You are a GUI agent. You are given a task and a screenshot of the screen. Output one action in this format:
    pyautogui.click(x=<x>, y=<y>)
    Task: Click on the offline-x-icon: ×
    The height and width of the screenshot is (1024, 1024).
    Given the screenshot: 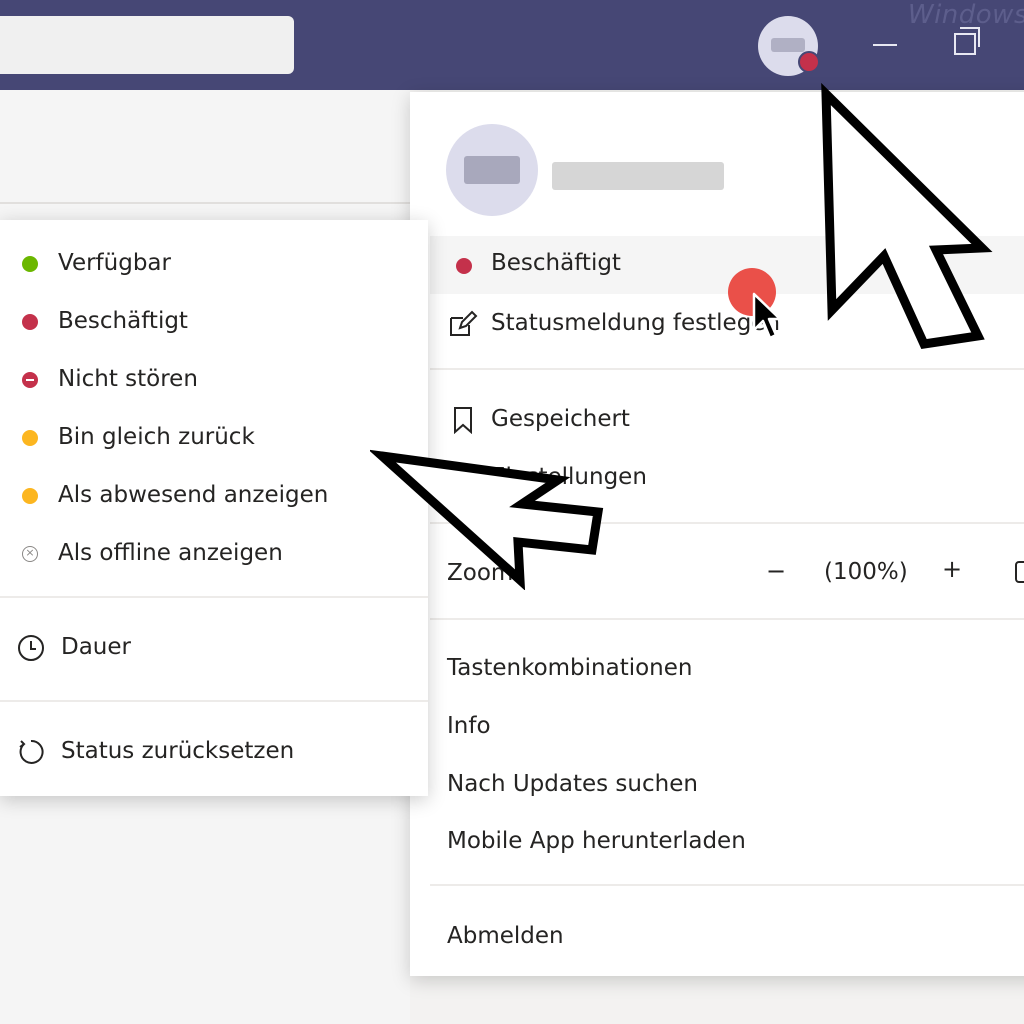 What is the action you would take?
    pyautogui.click(x=30, y=554)
    